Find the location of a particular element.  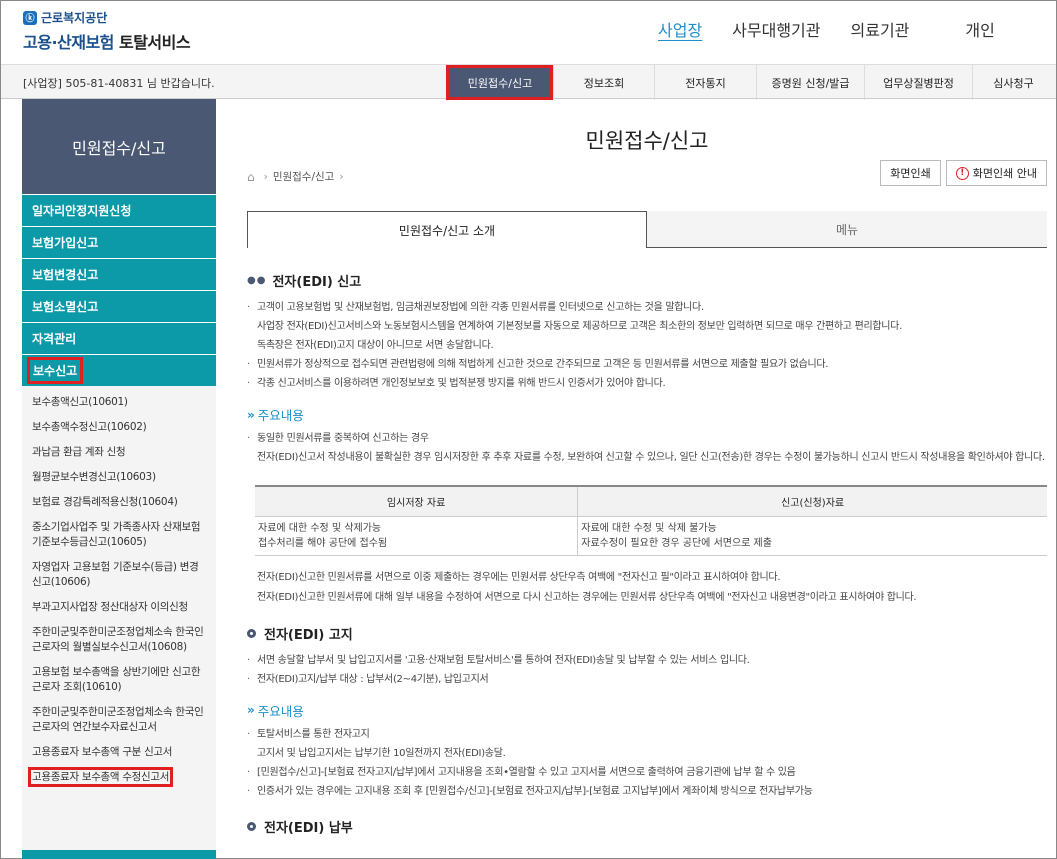

sidebar-sub-item: 자영업자 고용보험 기준보수(등급) 변경신고(10606) is located at coordinates (119, 575).